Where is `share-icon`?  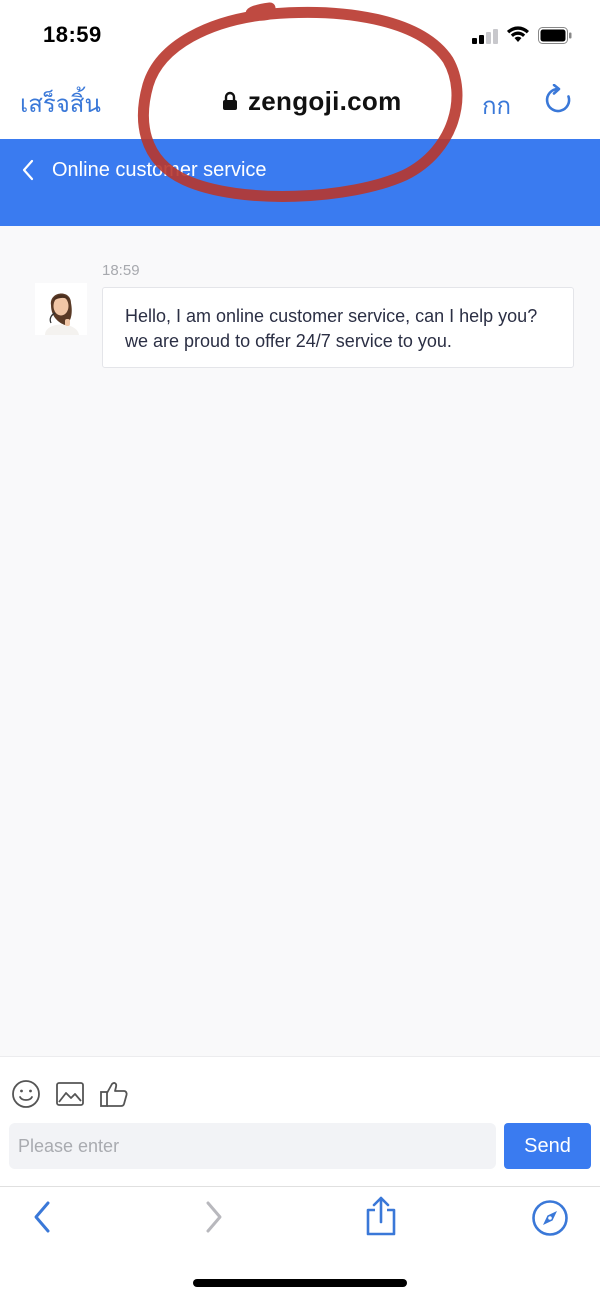
share-icon is located at coordinates (381, 1216).